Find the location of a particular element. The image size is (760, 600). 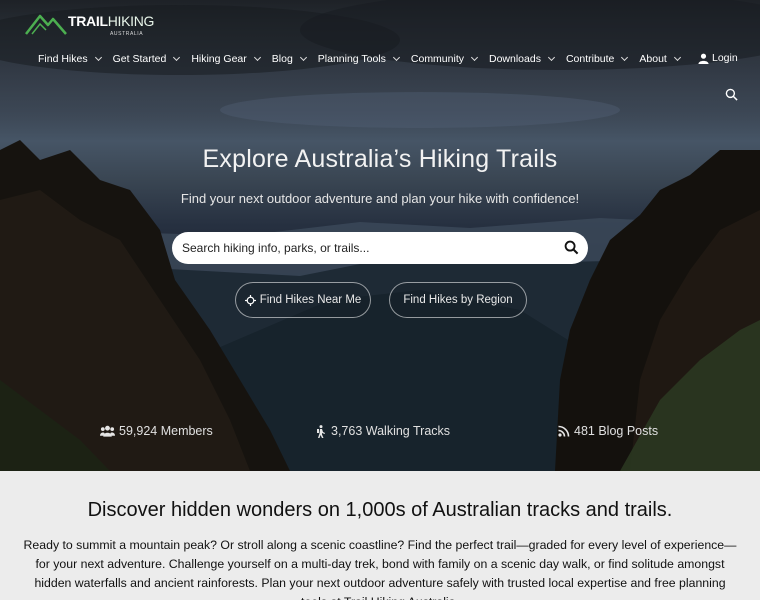

hero-search-box is located at coordinates (380, 248).